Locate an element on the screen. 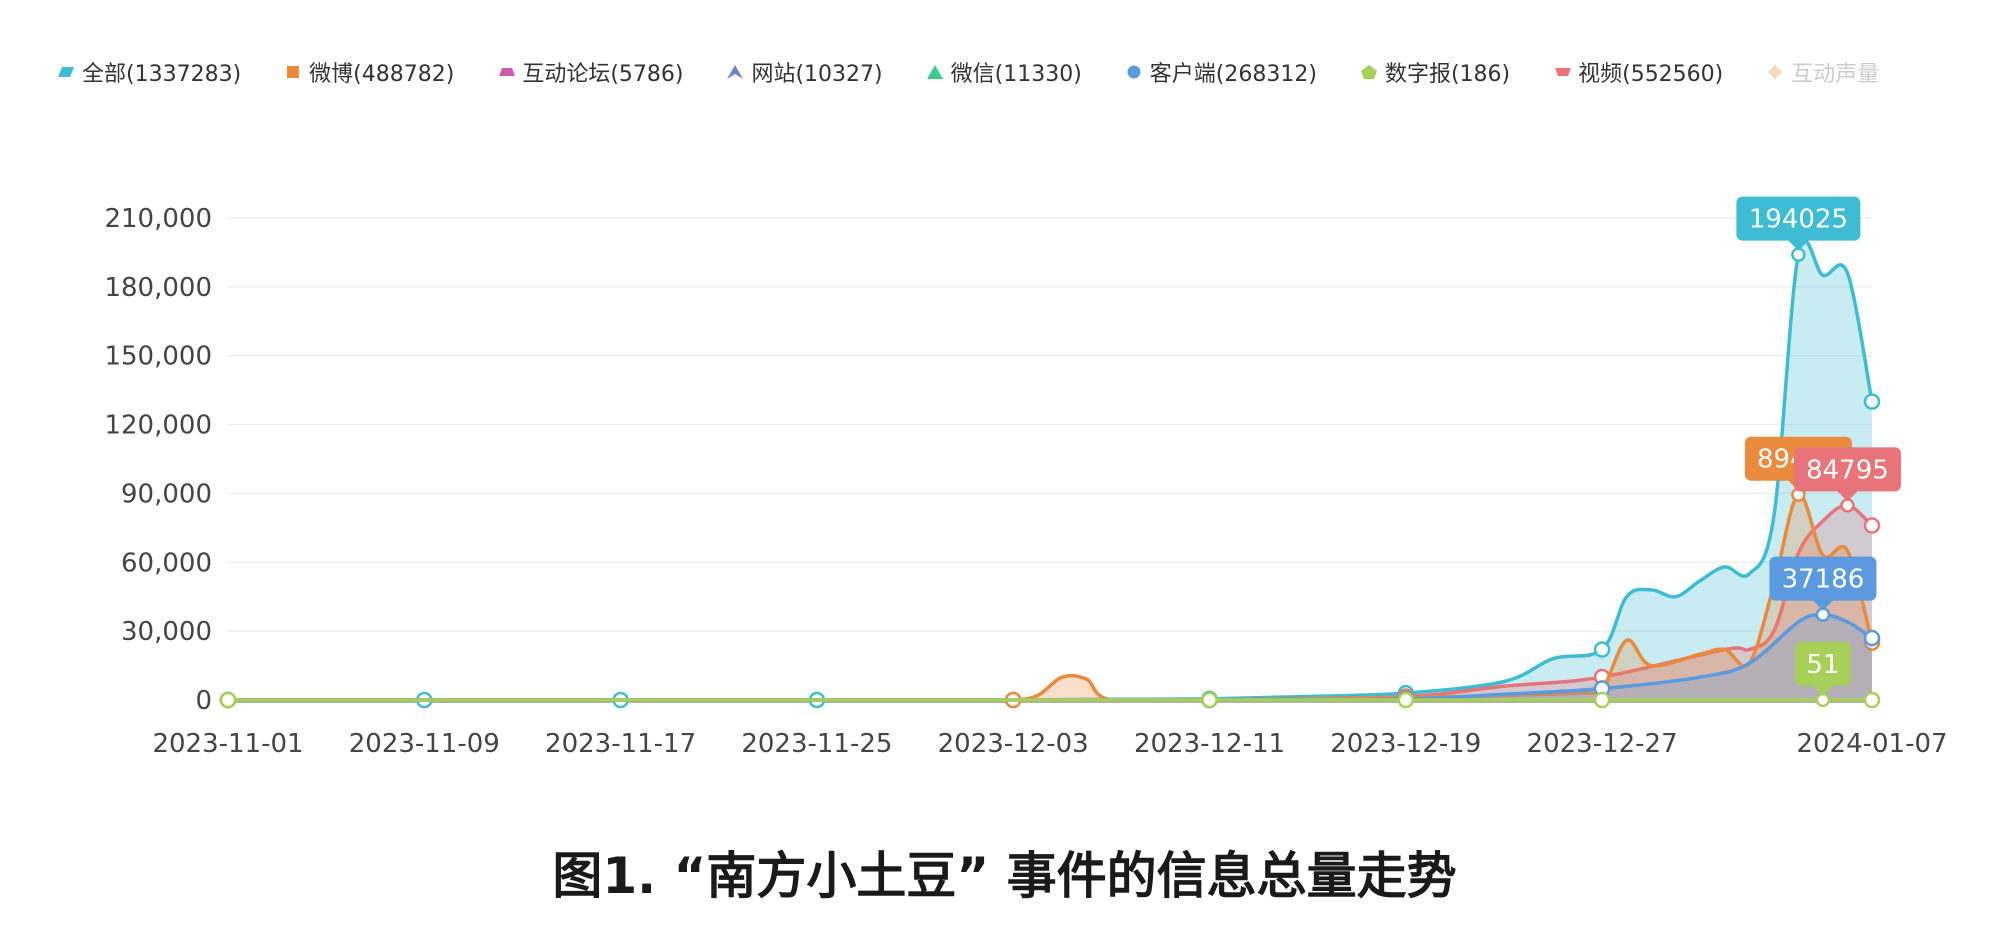 Image resolution: width=2009 pixels, height=929 pixels. callout-value: 84795 is located at coordinates (1847, 470).